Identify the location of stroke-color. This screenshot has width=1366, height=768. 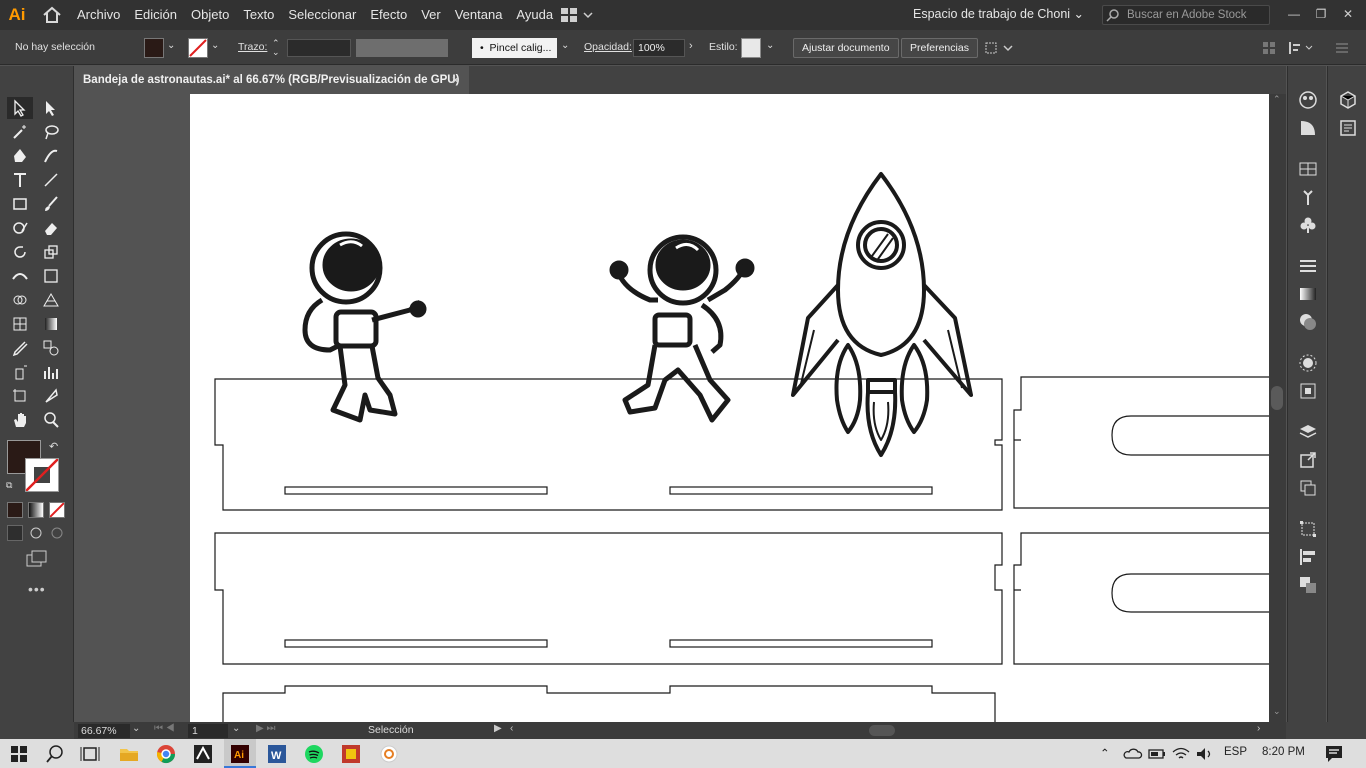
(42, 475).